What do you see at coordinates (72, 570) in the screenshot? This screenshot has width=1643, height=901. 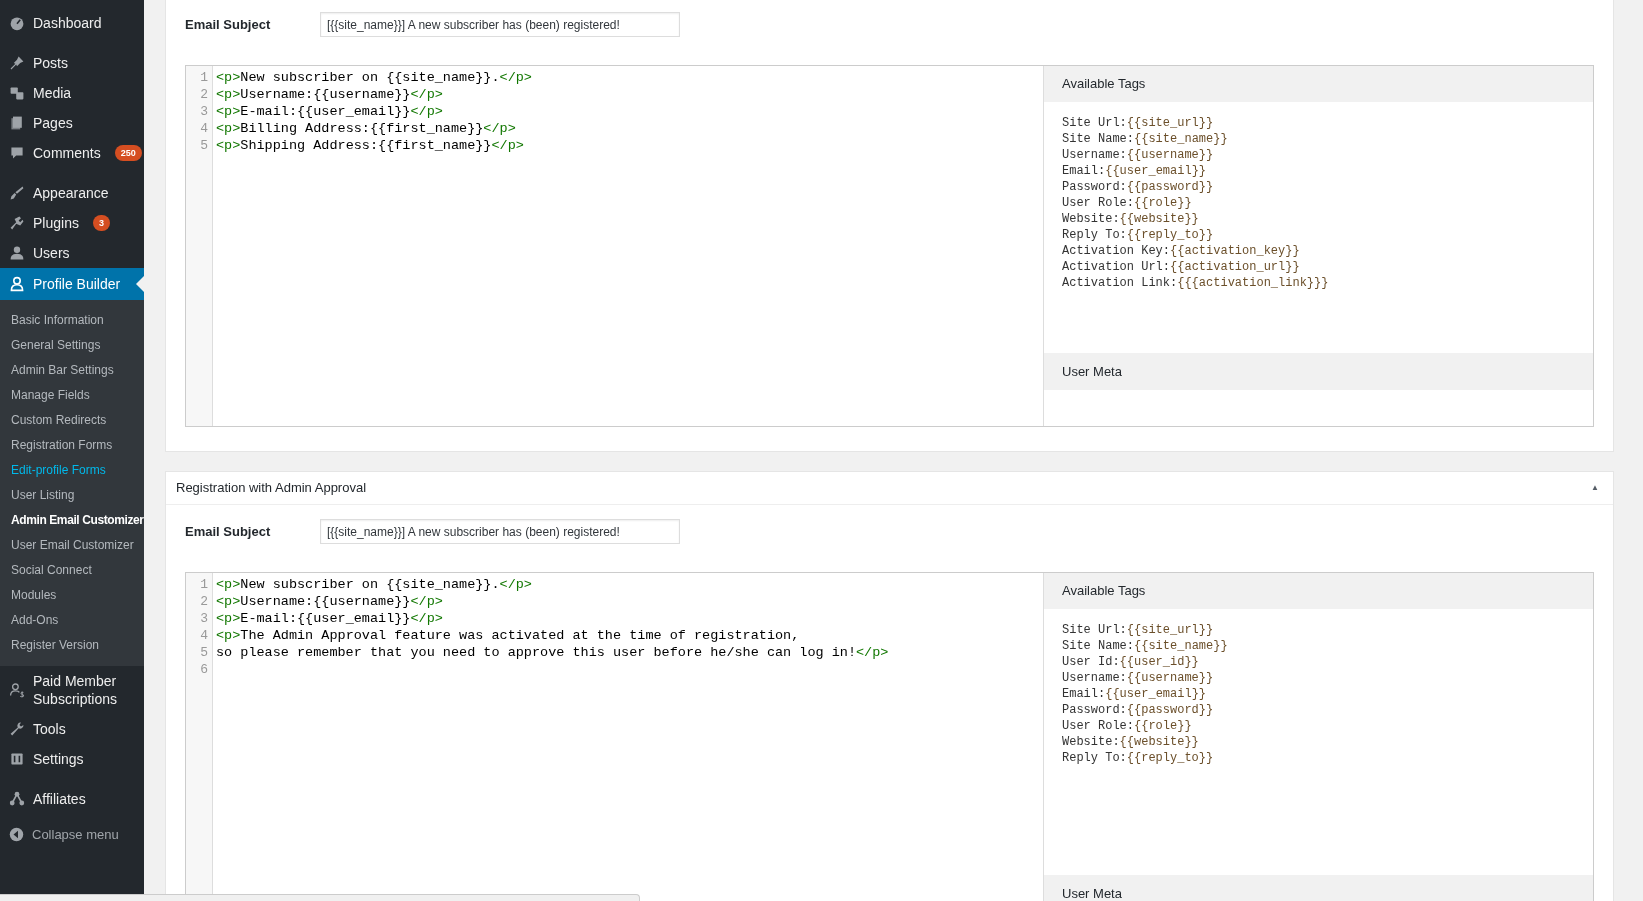 I see `submenu-item: Social Connect` at bounding box center [72, 570].